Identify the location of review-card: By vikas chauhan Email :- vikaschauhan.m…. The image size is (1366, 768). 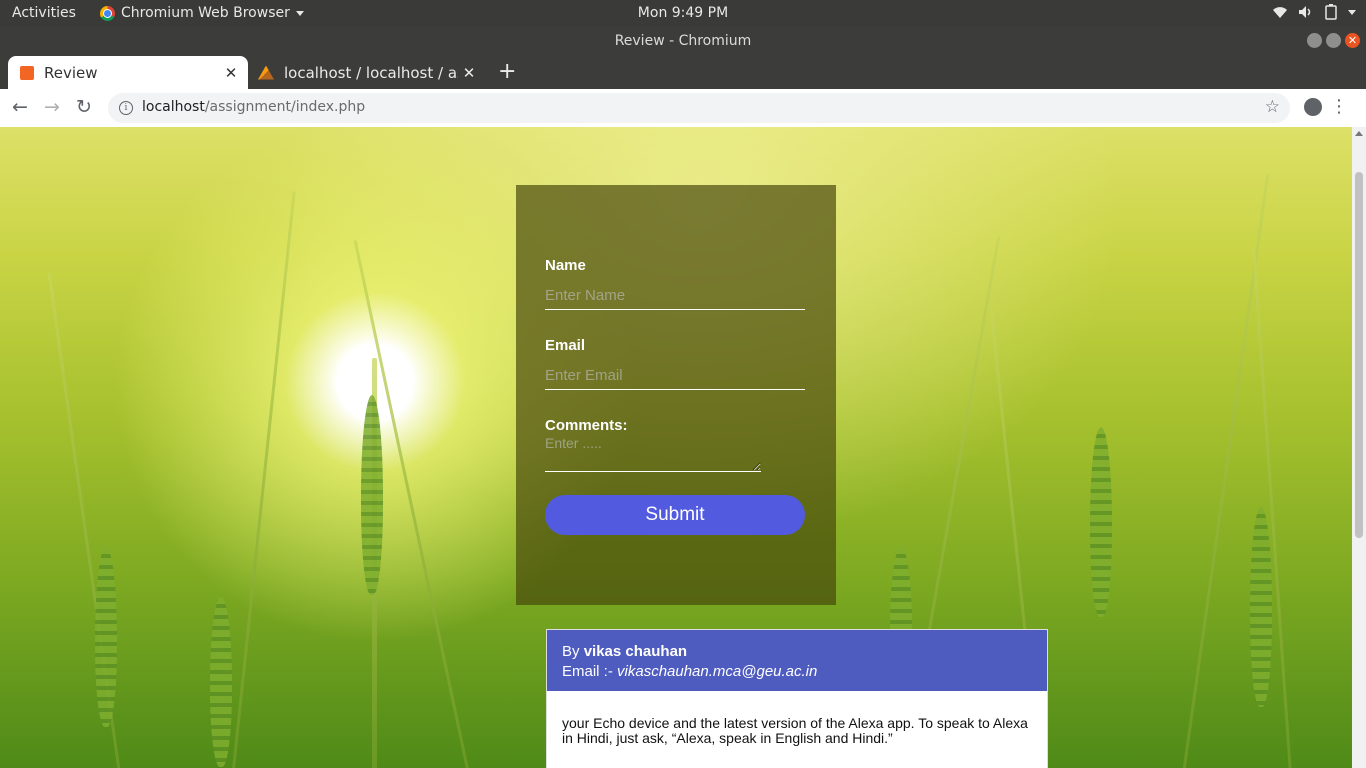
(797, 698).